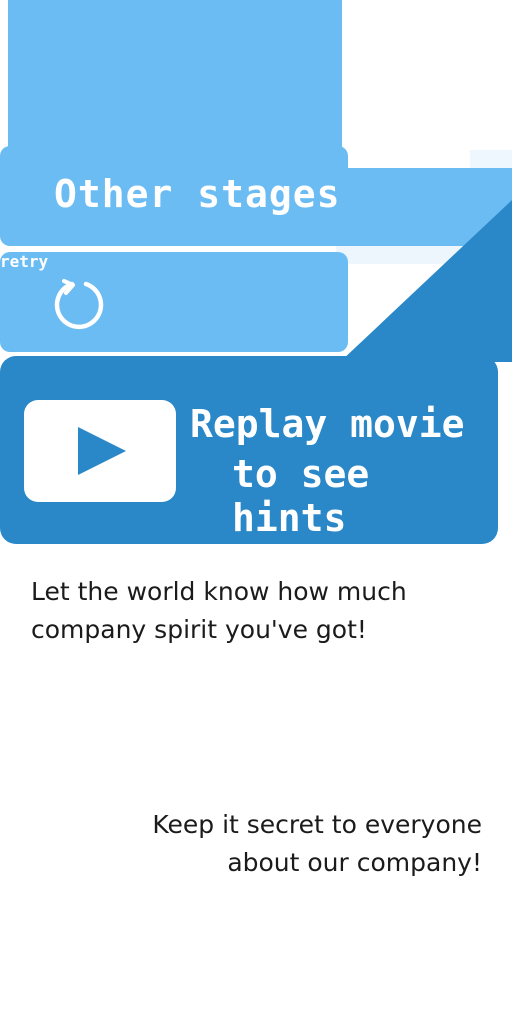  What do you see at coordinates (24, 261) in the screenshot?
I see `retry-label: retry` at bounding box center [24, 261].